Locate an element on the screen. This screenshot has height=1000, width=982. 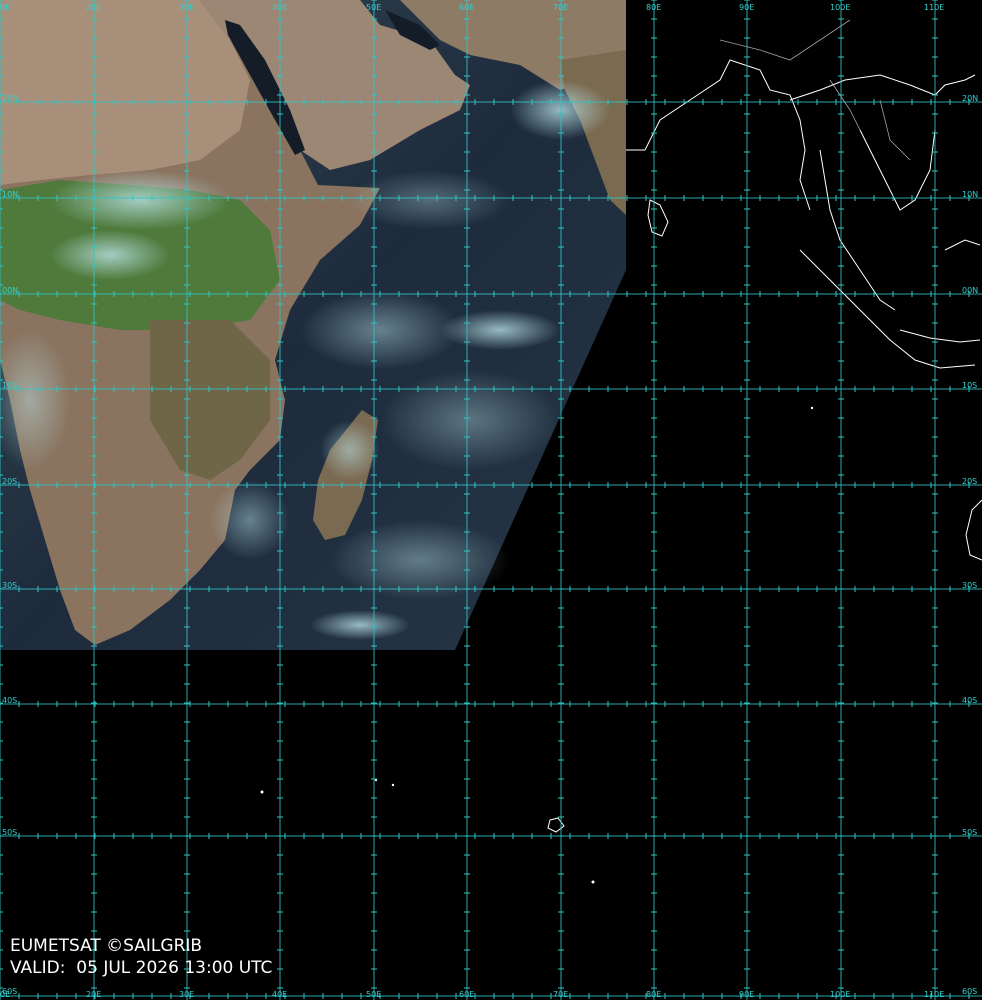
valid-time: 05 JUL 2026 13:00 UTC is located at coordinates (174, 968).